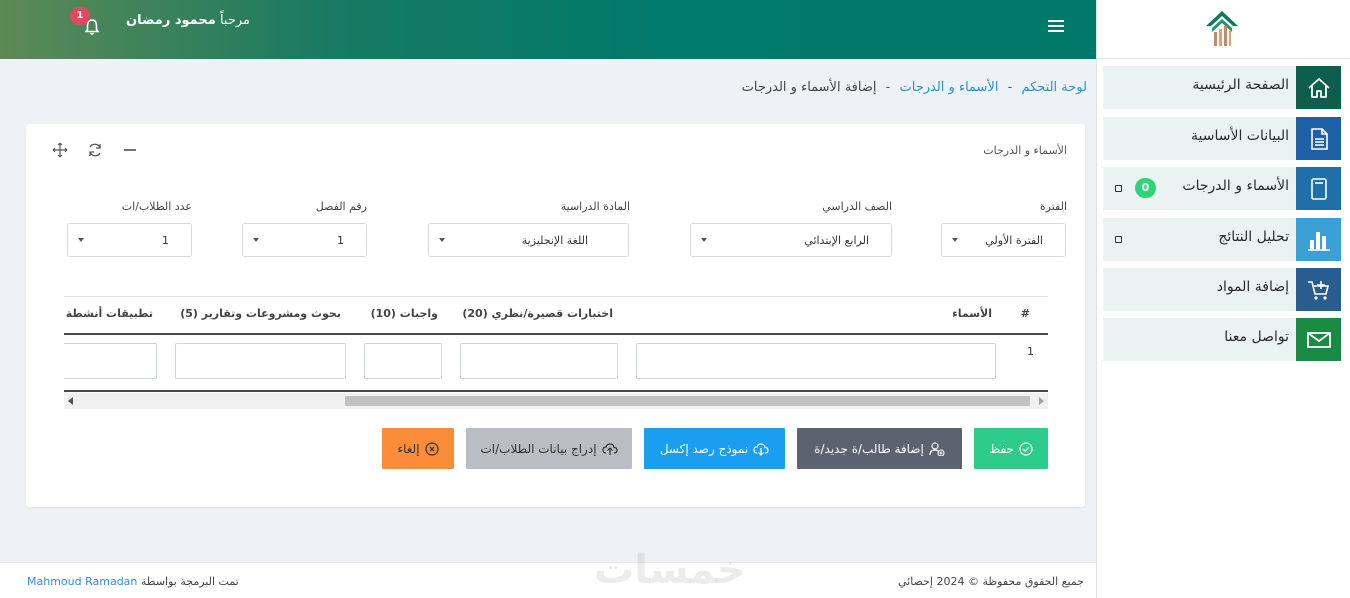  I want to click on logo-icon, so click(1222, 29).